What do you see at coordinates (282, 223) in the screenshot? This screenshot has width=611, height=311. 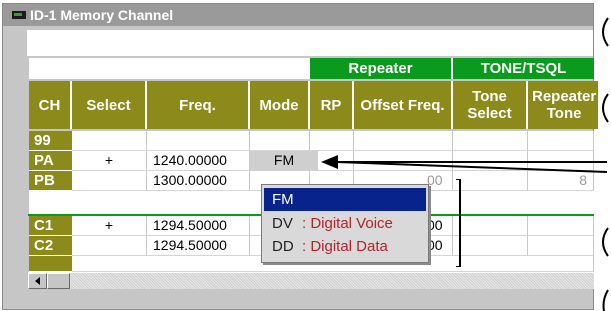 I see `mode-option-code: DV` at bounding box center [282, 223].